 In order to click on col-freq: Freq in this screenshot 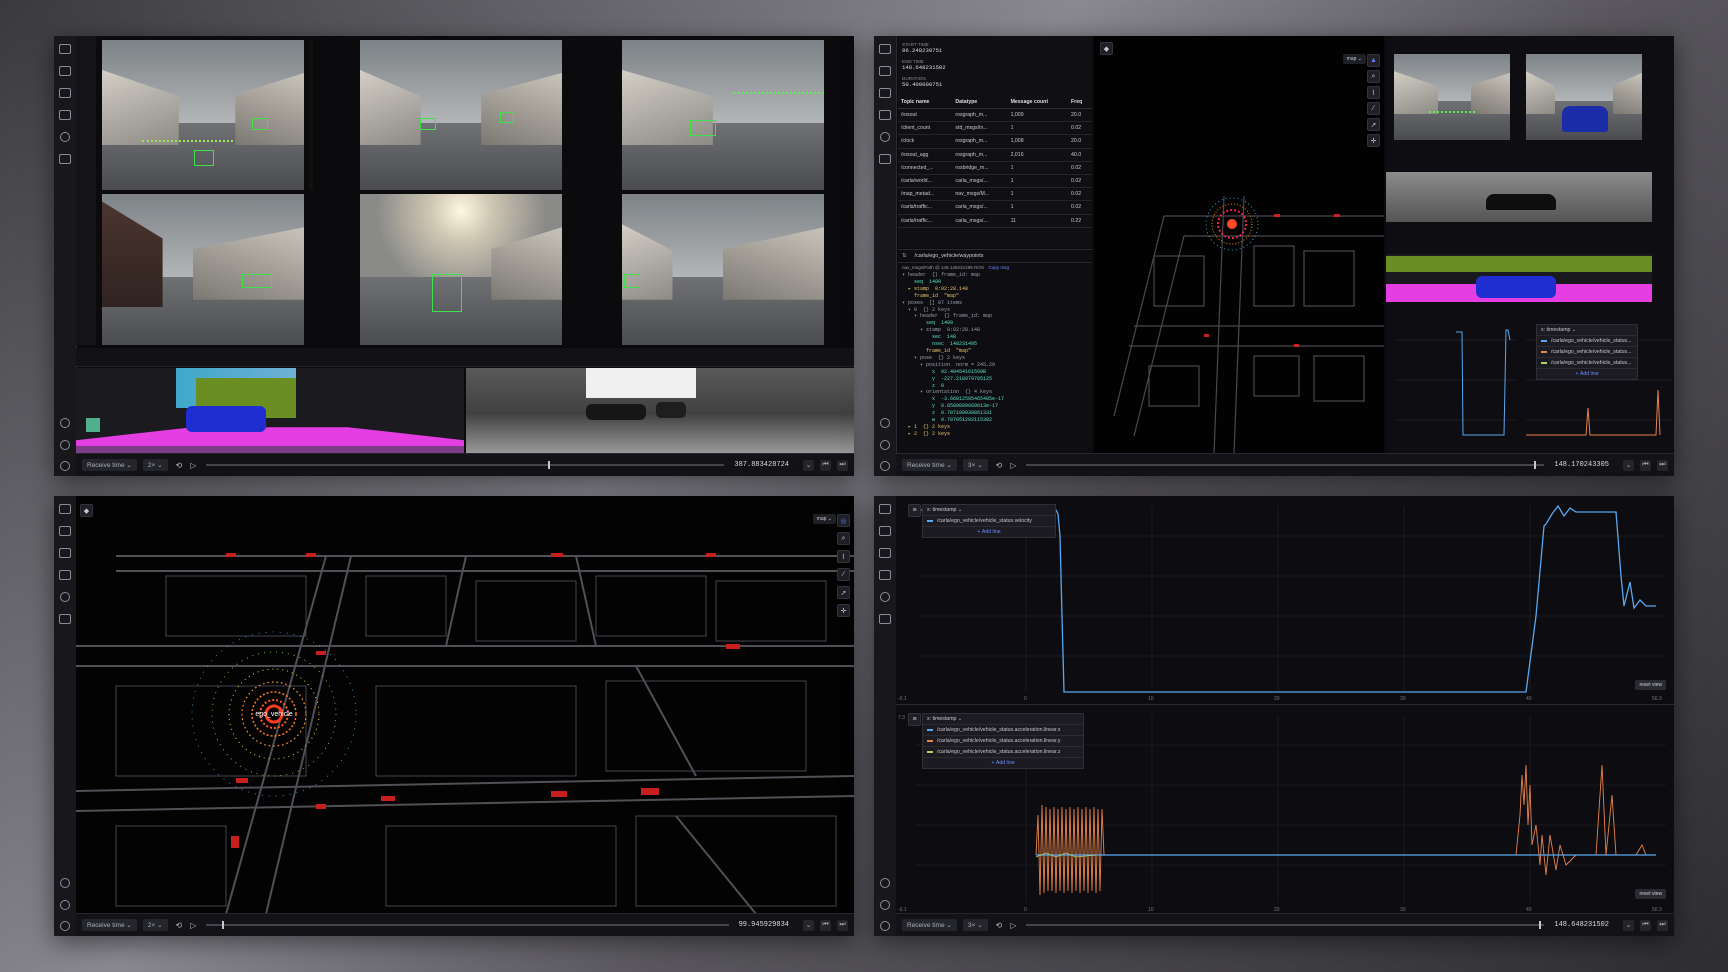, I will do `click(1080, 102)`.